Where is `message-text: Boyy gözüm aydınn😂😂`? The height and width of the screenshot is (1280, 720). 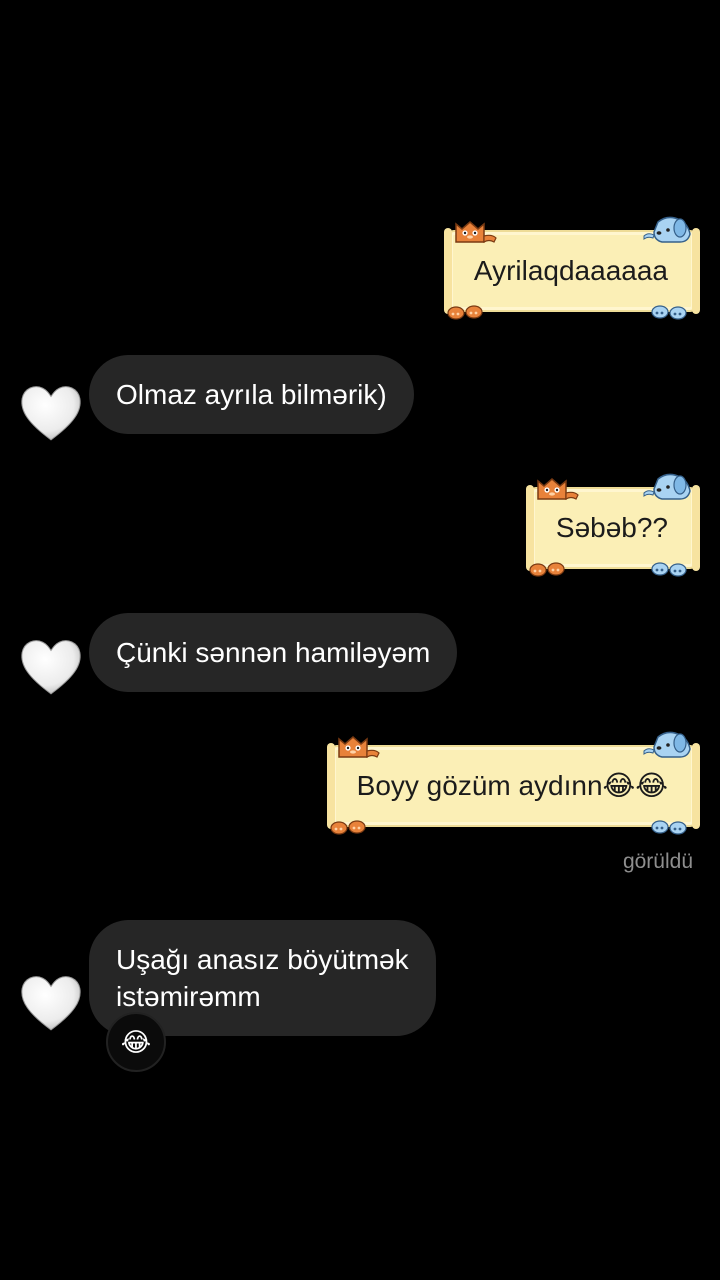 message-text: Boyy gözüm aydınn😂😂 is located at coordinates (512, 785).